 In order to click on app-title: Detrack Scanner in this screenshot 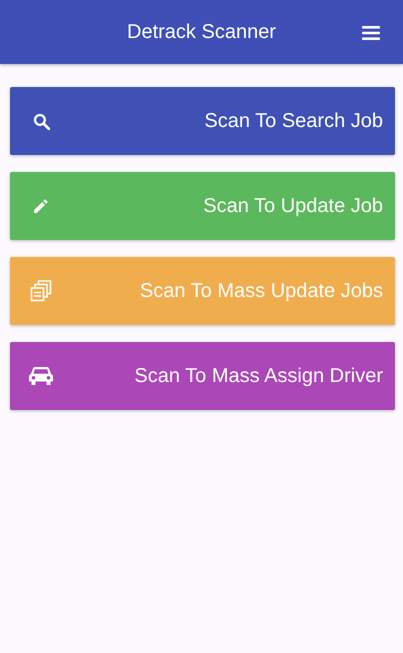, I will do `click(201, 32)`.